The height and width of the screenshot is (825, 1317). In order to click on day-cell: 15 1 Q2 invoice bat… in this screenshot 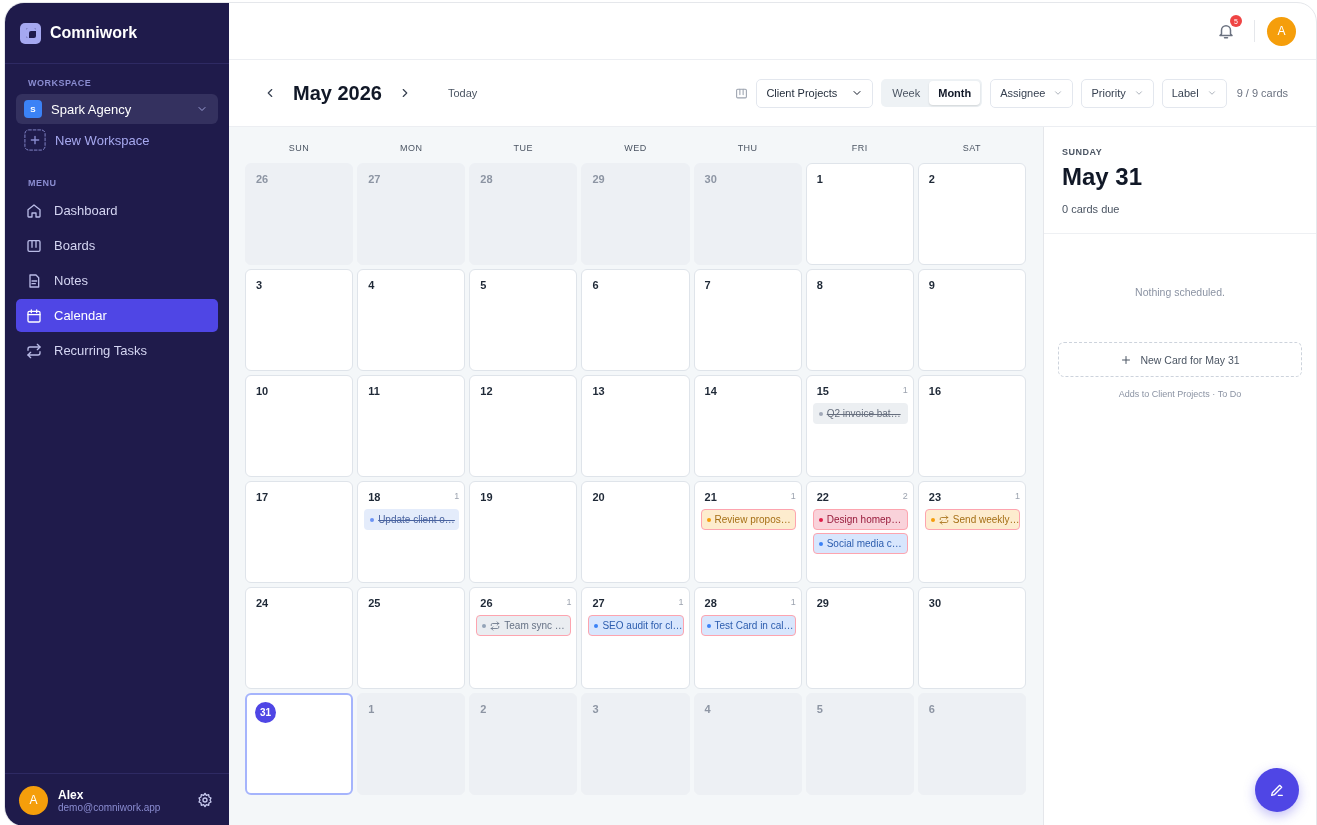, I will do `click(859, 426)`.